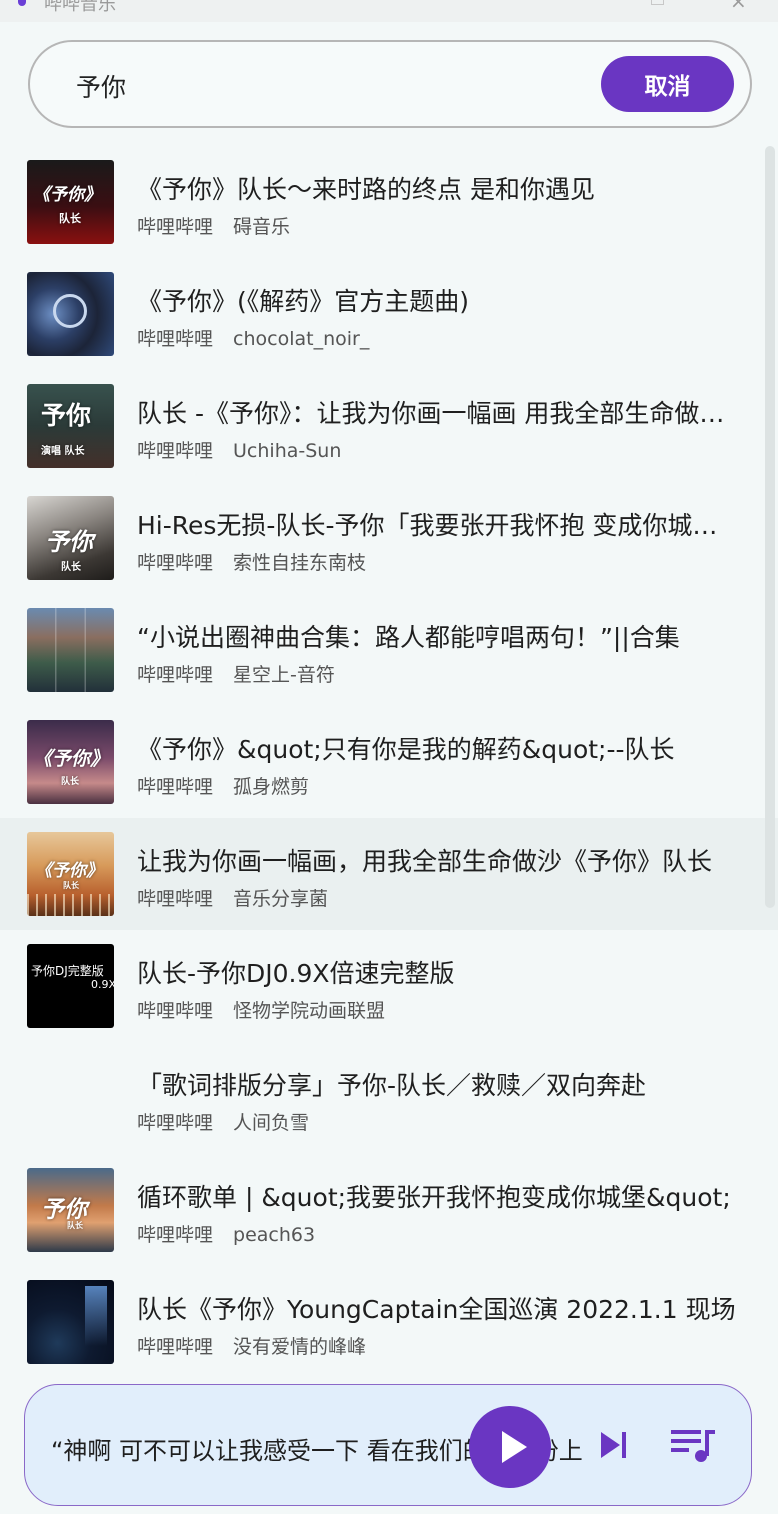 The height and width of the screenshot is (1514, 778). What do you see at coordinates (70, 1098) in the screenshot?
I see `result-cover-empty` at bounding box center [70, 1098].